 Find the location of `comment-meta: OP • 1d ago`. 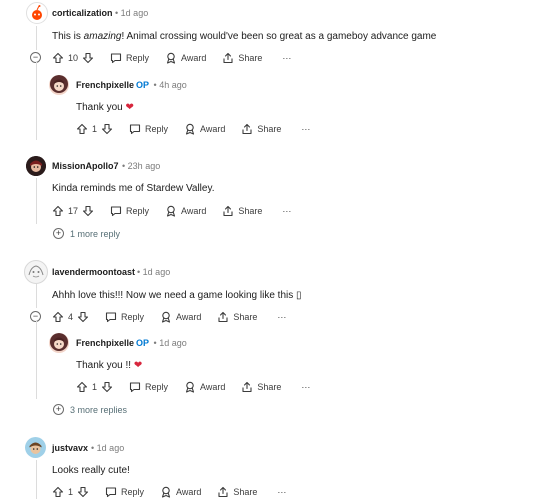

comment-meta: OP • 1d ago is located at coordinates (161, 343).